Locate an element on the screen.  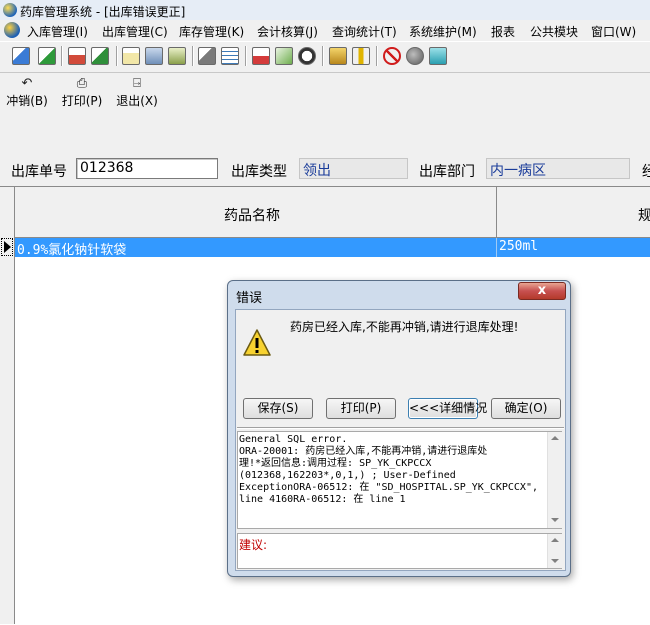
menu-outbound: 出库管理(C) is located at coordinates (135, 31).